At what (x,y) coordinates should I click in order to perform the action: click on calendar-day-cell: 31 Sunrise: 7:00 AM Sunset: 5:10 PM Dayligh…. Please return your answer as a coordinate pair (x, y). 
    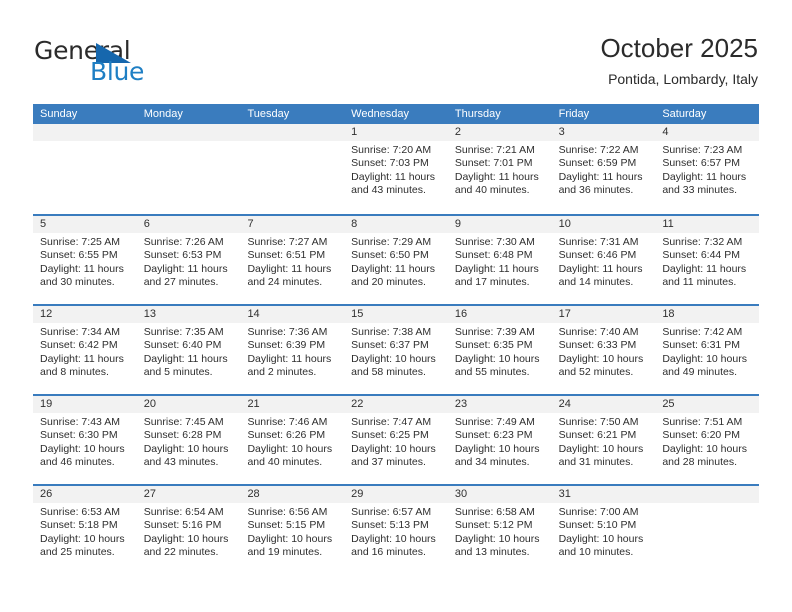
    Looking at the image, I should click on (603, 530).